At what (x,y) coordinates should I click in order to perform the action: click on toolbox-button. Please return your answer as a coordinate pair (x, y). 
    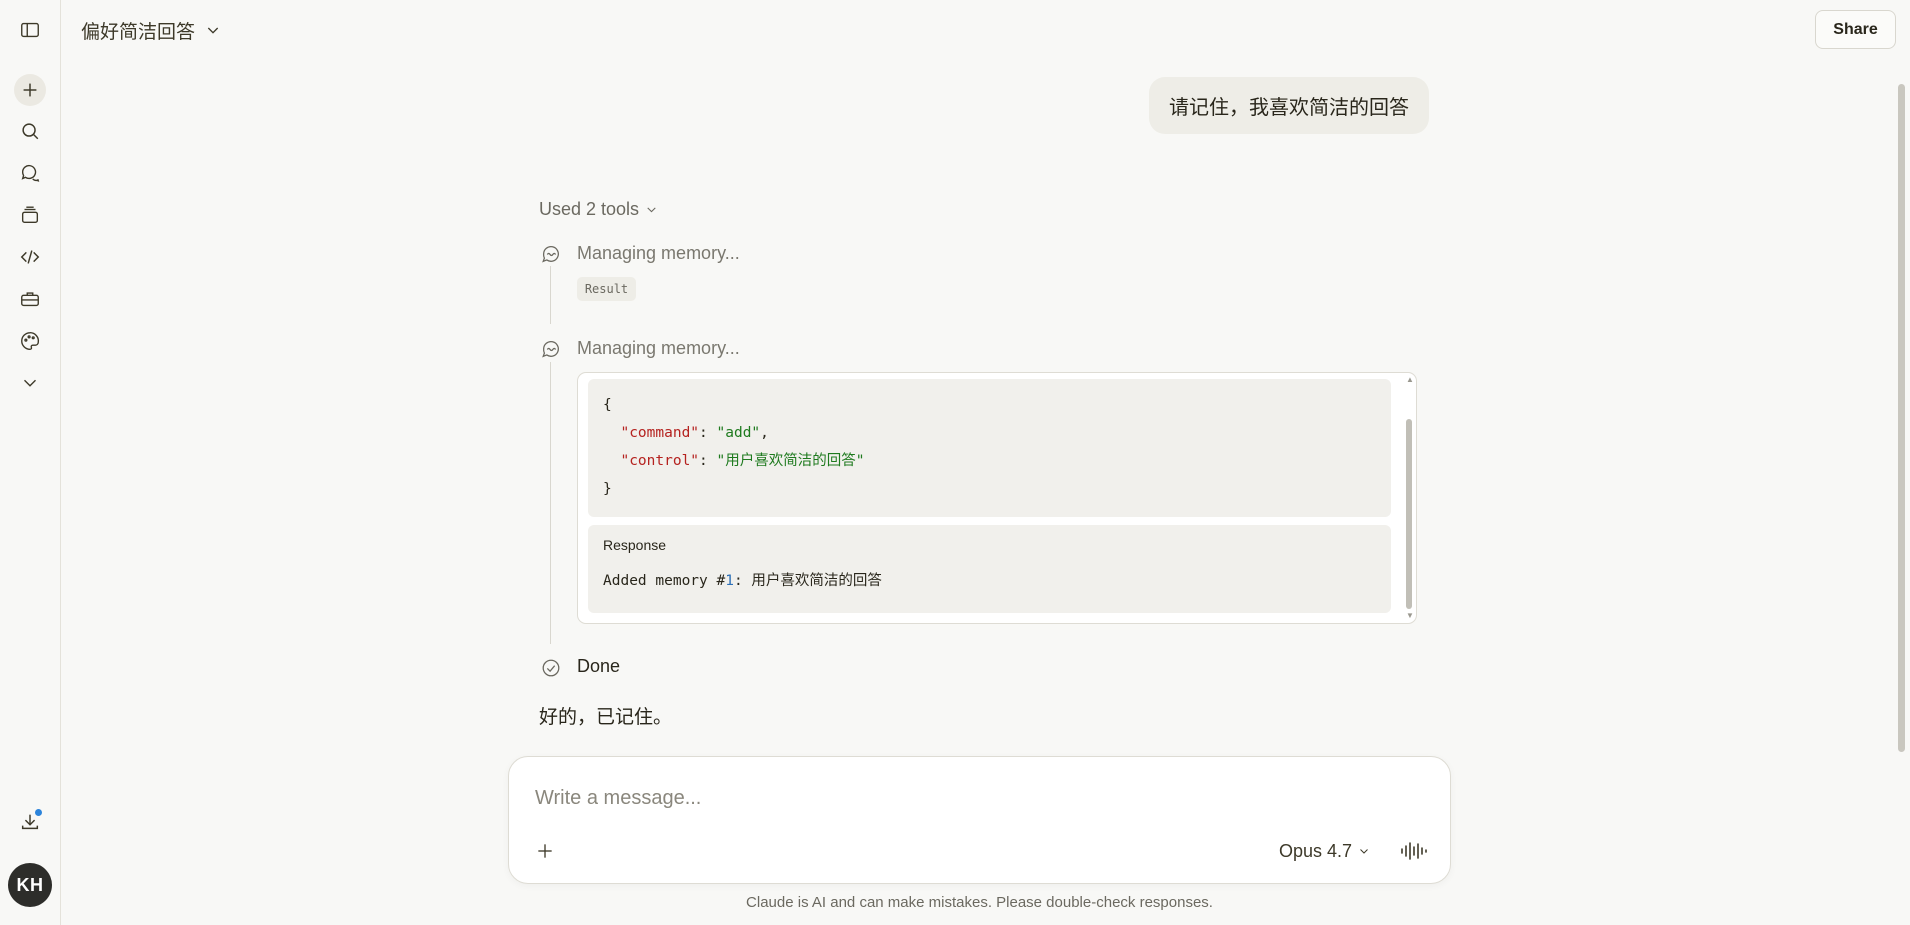
    Looking at the image, I should click on (30, 299).